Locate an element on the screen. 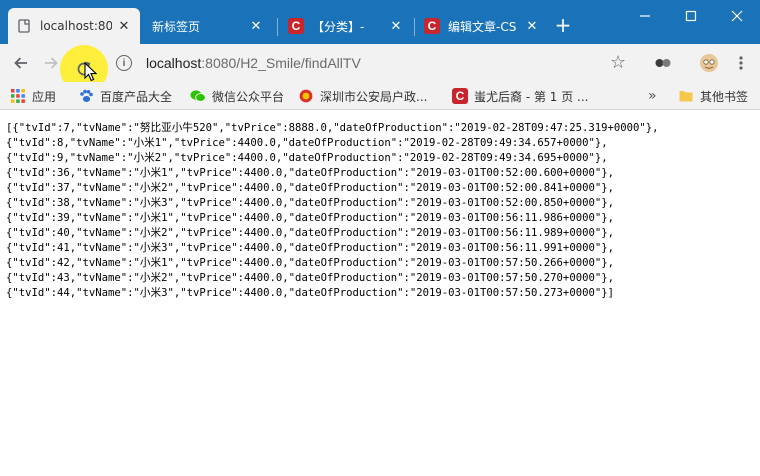  address-bar: i localhost:8080/H2_Smile/findAllTV is located at coordinates (373, 63).